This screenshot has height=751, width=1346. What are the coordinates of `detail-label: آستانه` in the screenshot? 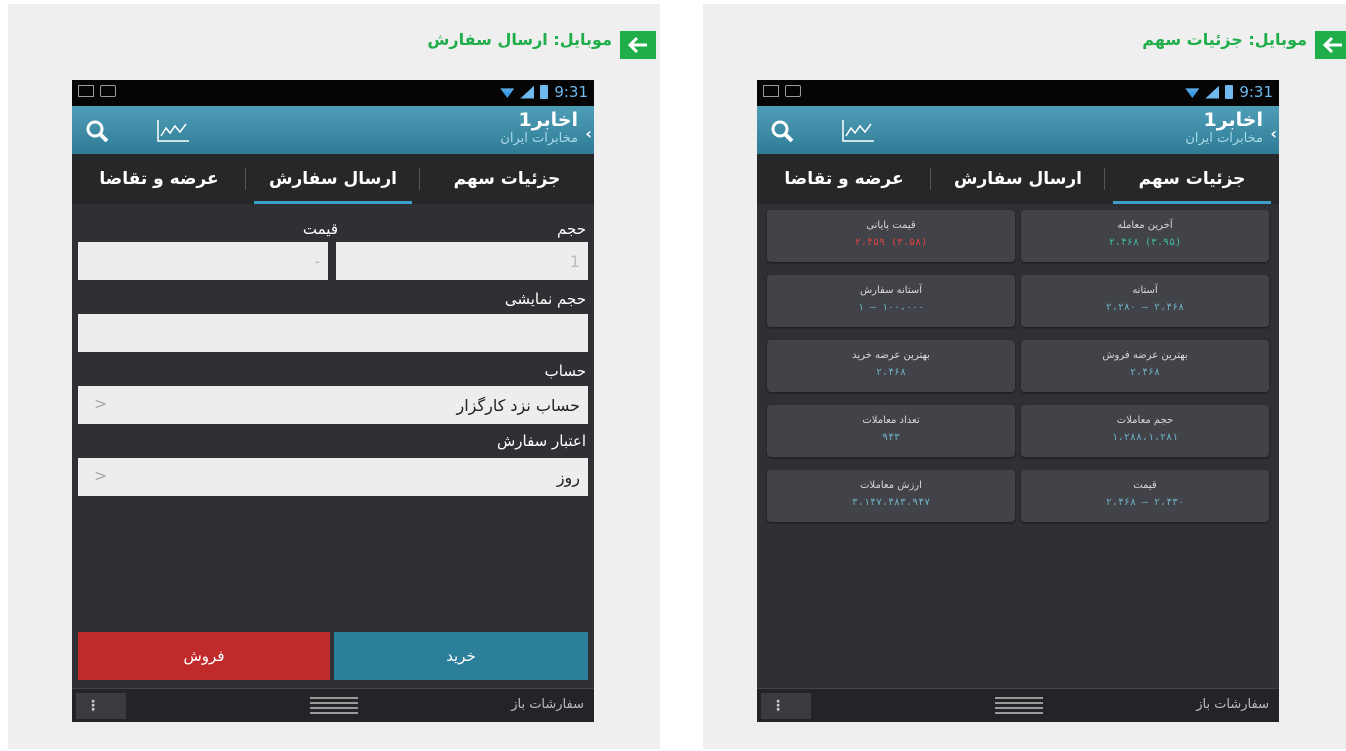 It's located at (1145, 290).